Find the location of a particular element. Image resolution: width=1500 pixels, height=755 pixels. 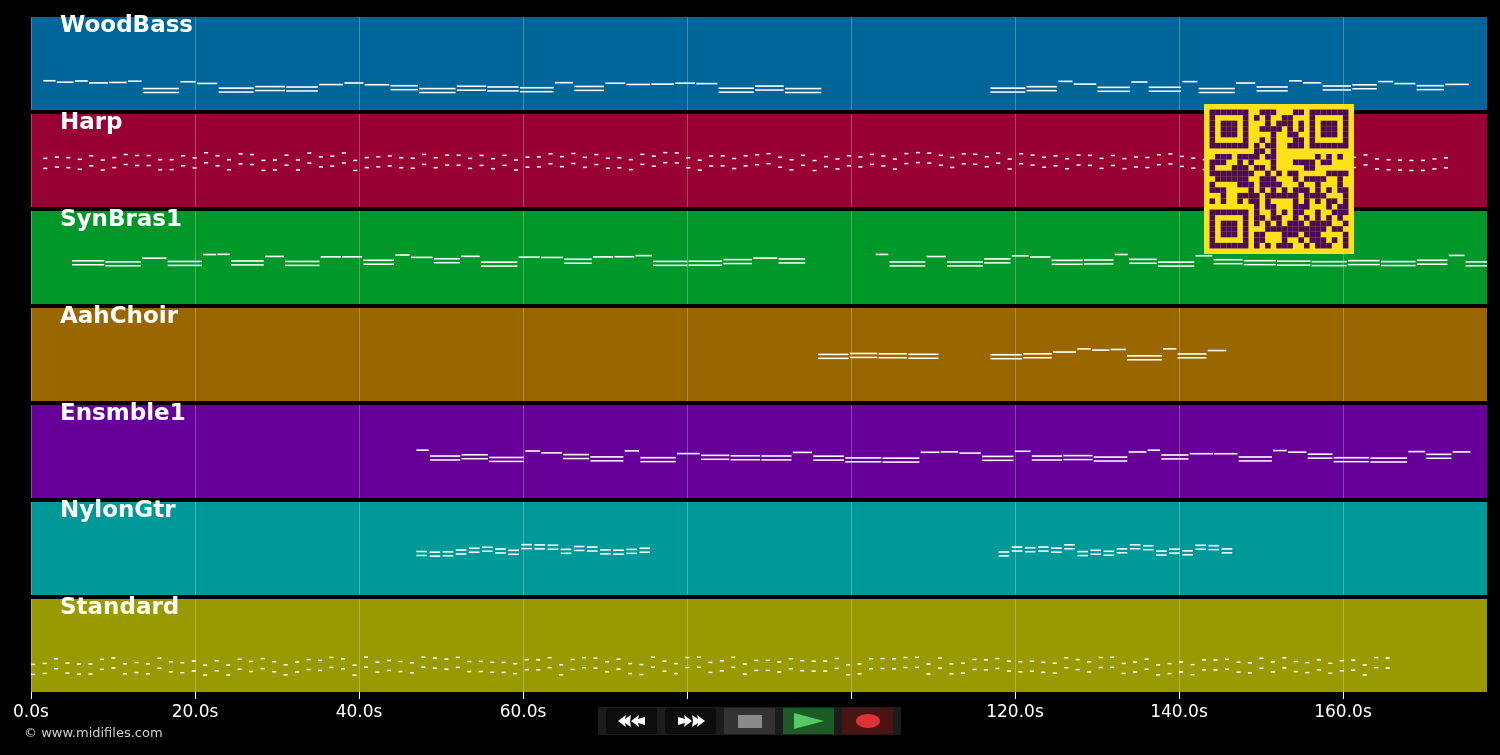

track-name: WoodBass is located at coordinates (127, 24).